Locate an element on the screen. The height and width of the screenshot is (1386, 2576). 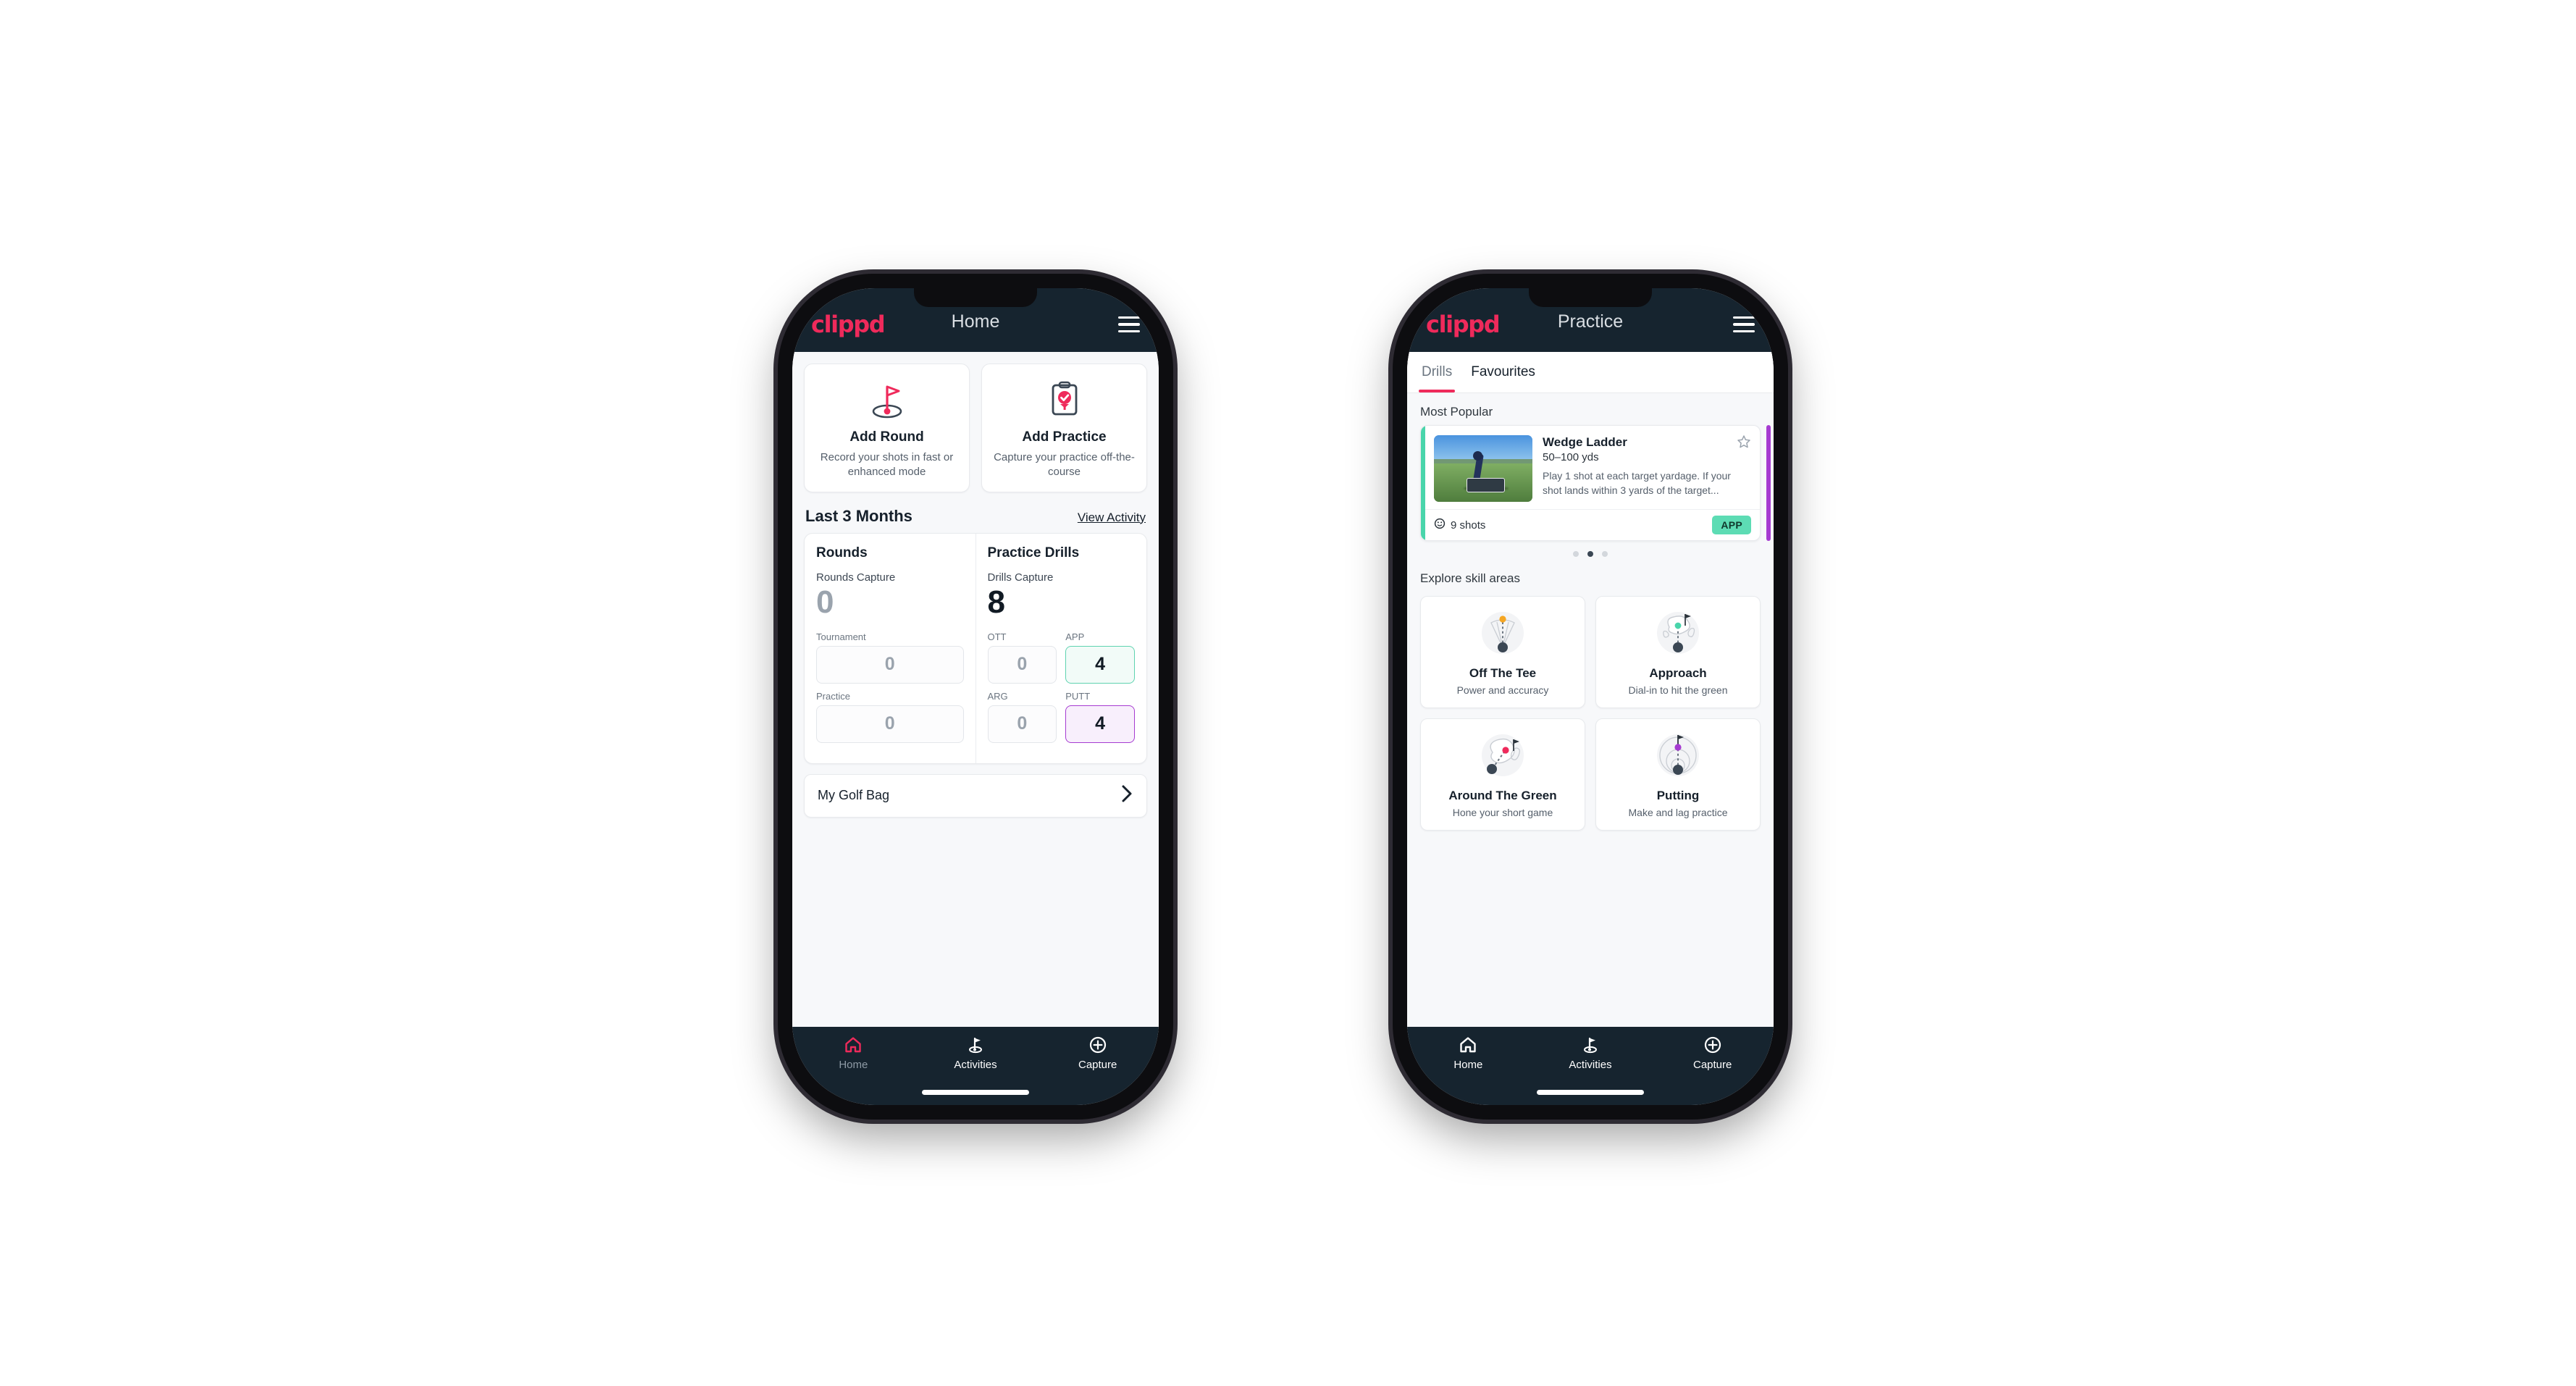
plus-circle-icon is located at coordinates (1097, 1045).